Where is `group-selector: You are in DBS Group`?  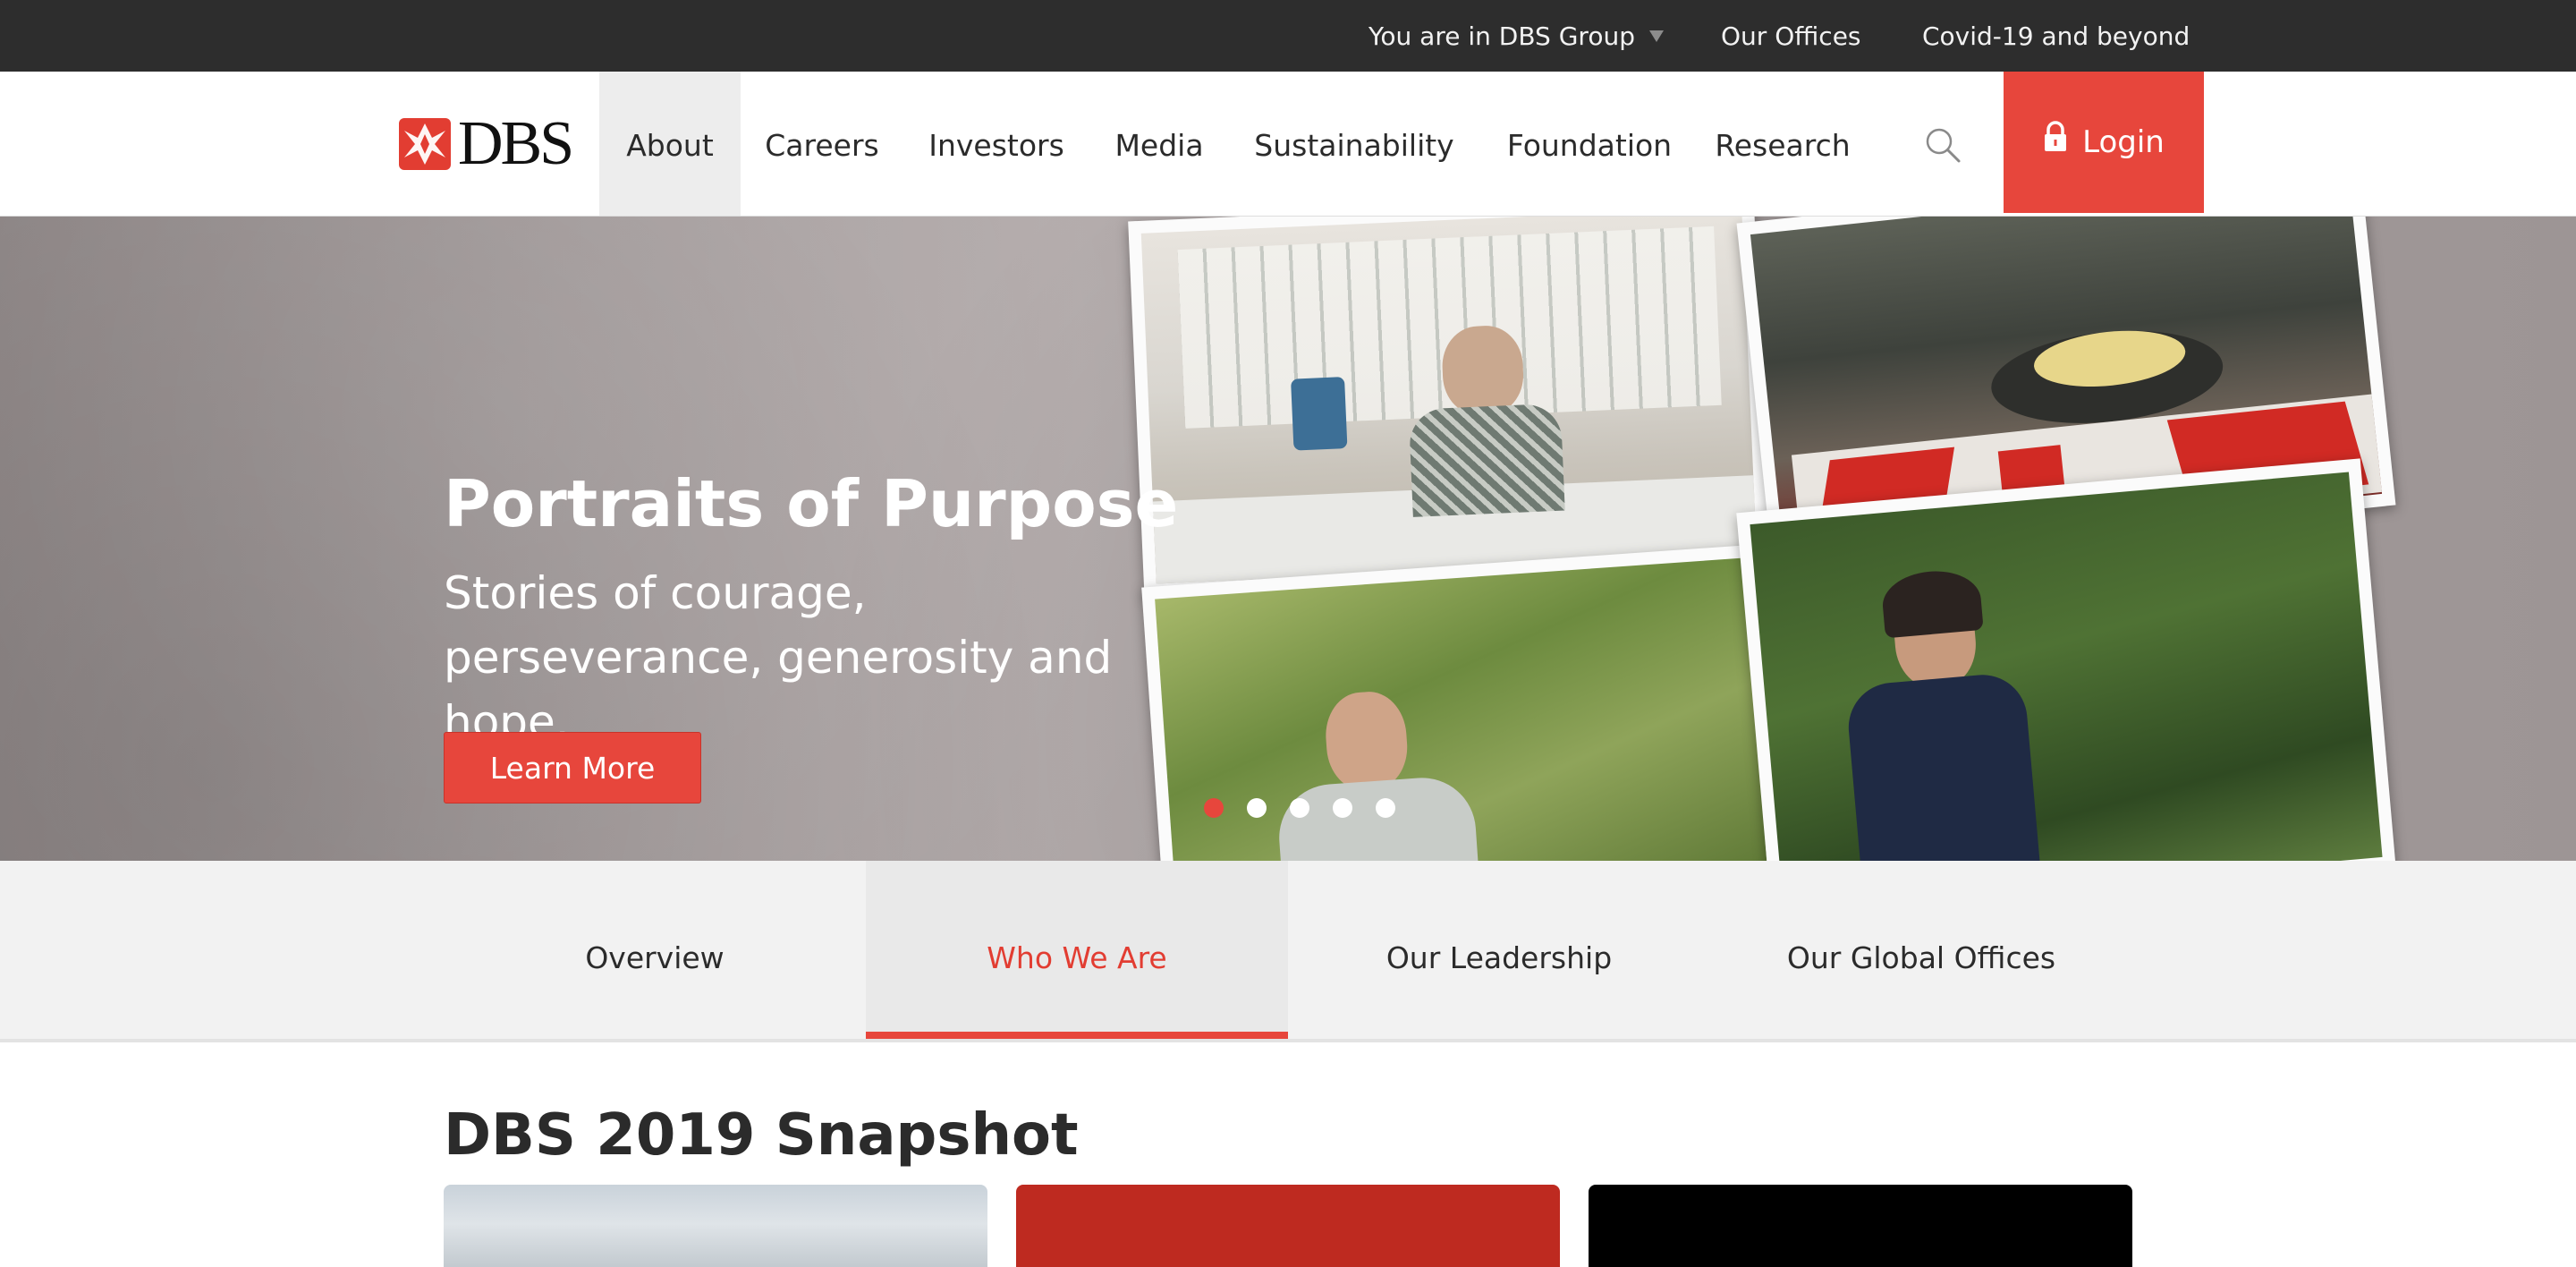
group-selector: You are in DBS Group is located at coordinates (1516, 36).